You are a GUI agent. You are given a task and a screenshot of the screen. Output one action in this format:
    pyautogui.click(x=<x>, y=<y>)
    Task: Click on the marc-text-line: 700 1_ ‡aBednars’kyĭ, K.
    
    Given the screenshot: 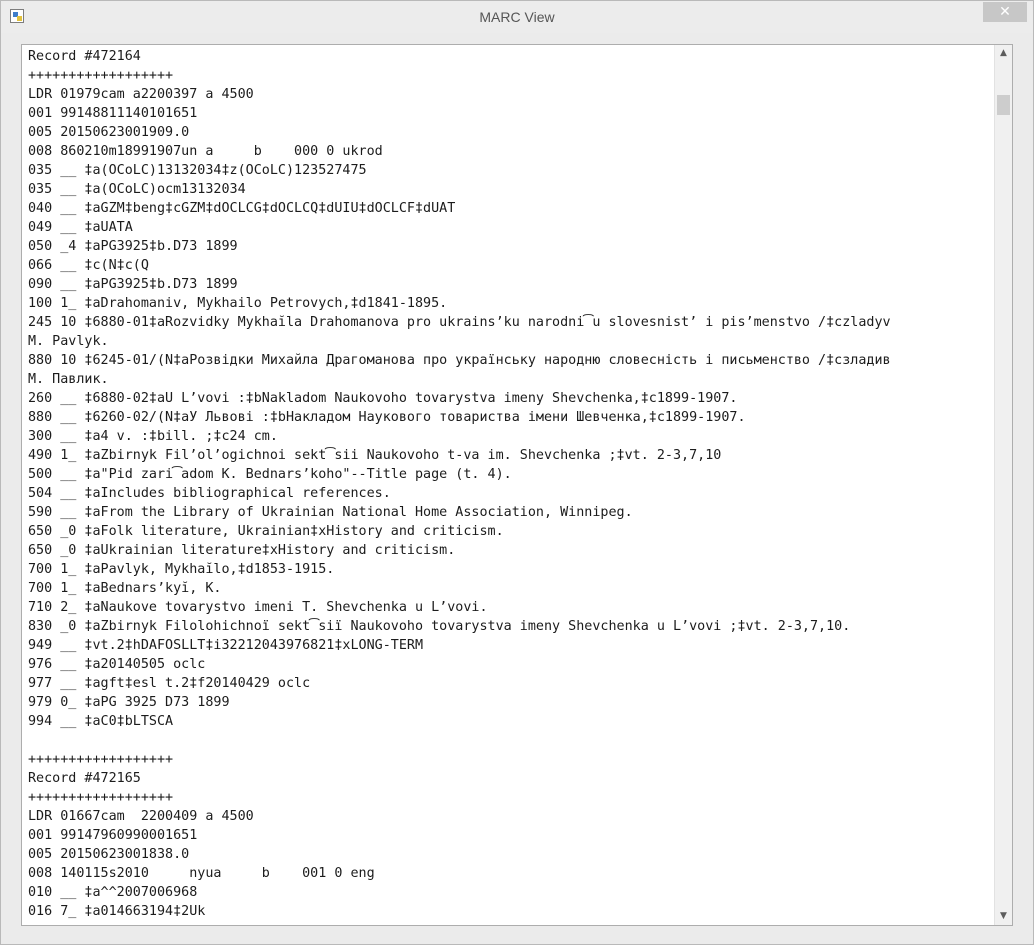 What is the action you would take?
    pyautogui.click(x=125, y=588)
    